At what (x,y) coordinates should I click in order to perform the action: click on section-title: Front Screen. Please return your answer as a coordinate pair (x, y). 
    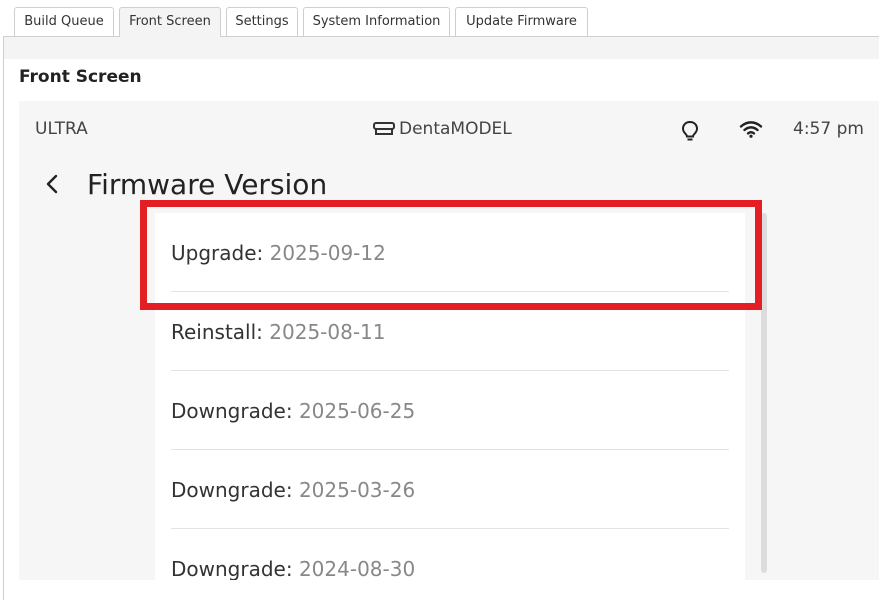
    Looking at the image, I should click on (80, 77).